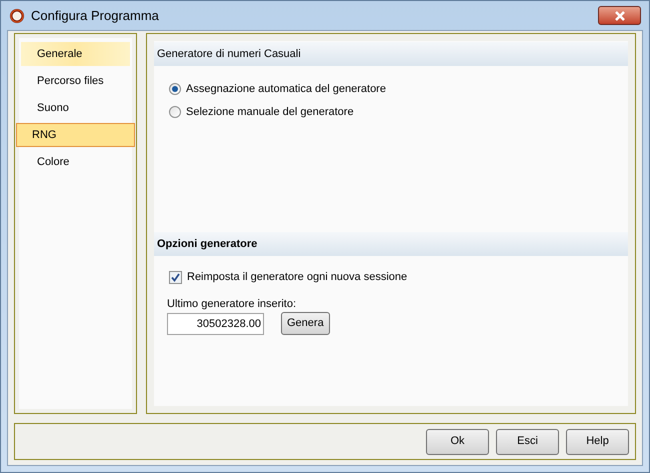  Describe the element at coordinates (305, 323) in the screenshot. I see `generate-button: Genera` at that location.